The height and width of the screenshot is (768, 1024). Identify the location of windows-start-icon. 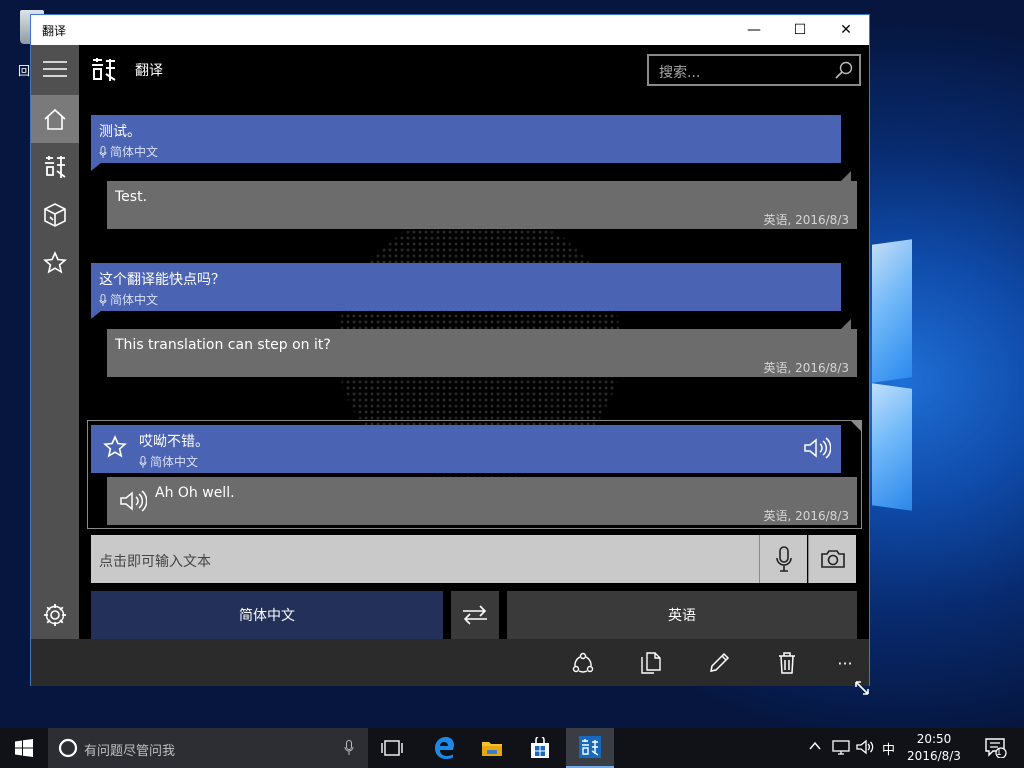
(24, 748).